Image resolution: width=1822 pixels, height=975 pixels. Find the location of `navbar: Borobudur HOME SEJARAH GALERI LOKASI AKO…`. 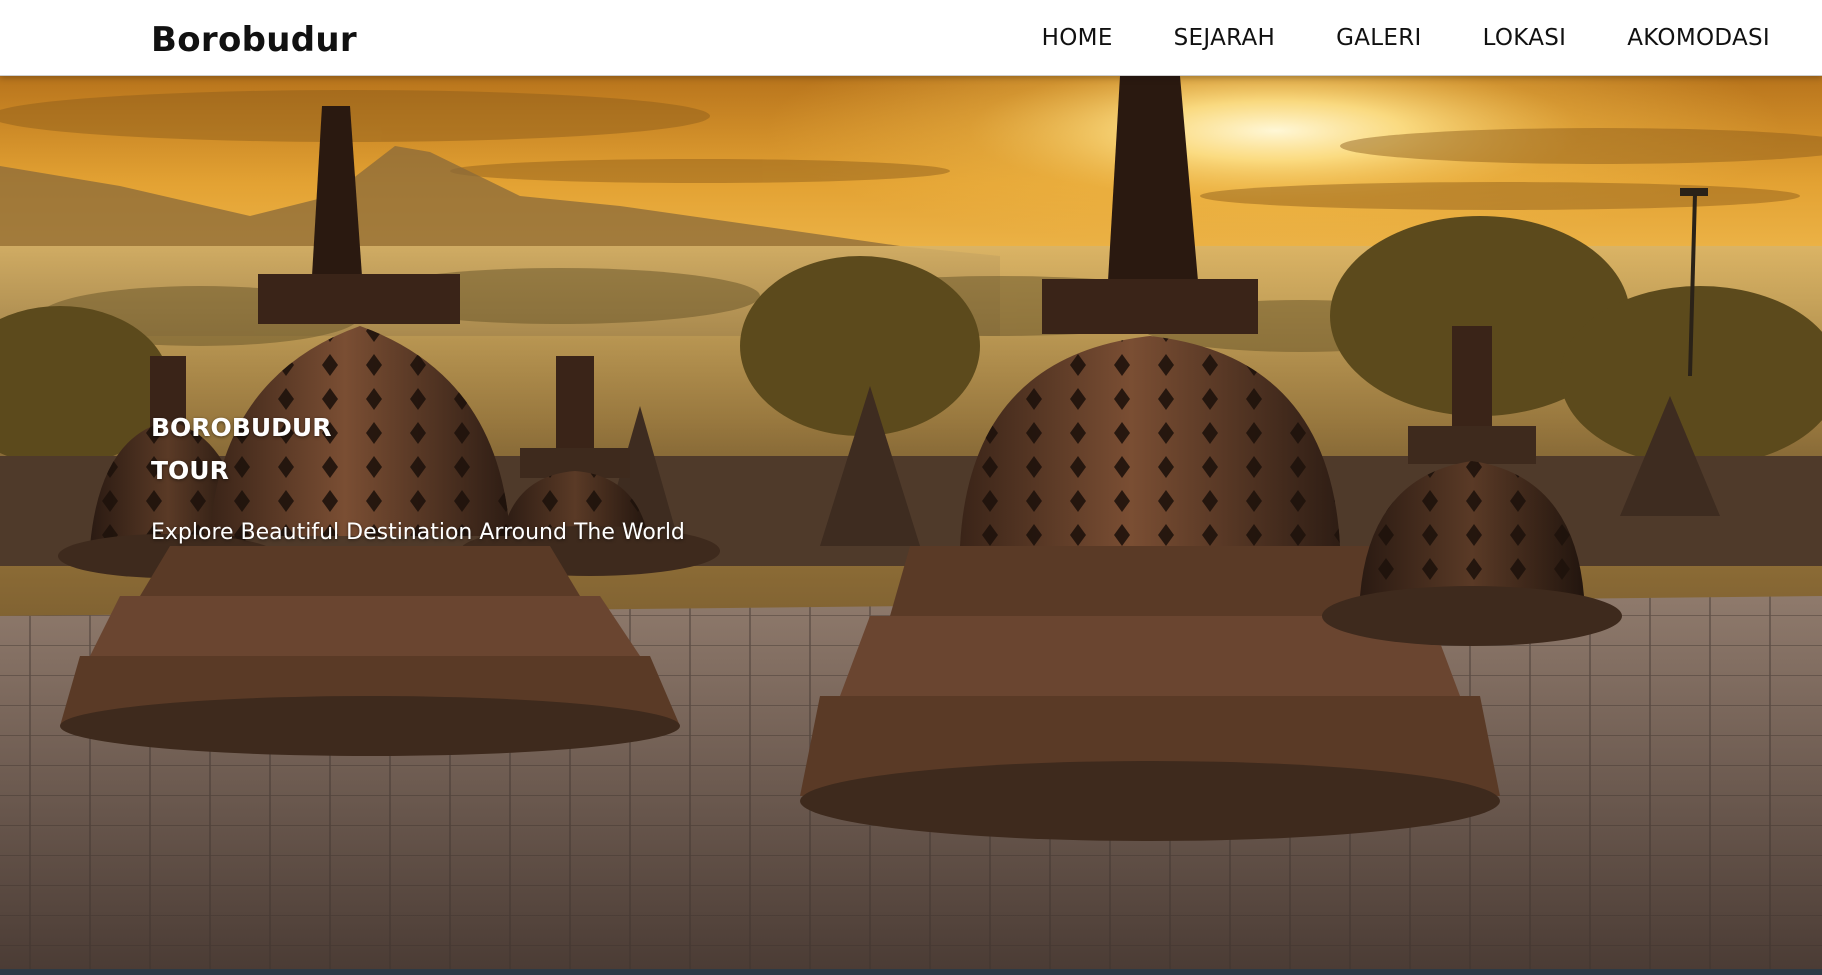

navbar: Borobudur HOME SEJARAH GALERI LOKASI AKO… is located at coordinates (911, 38).